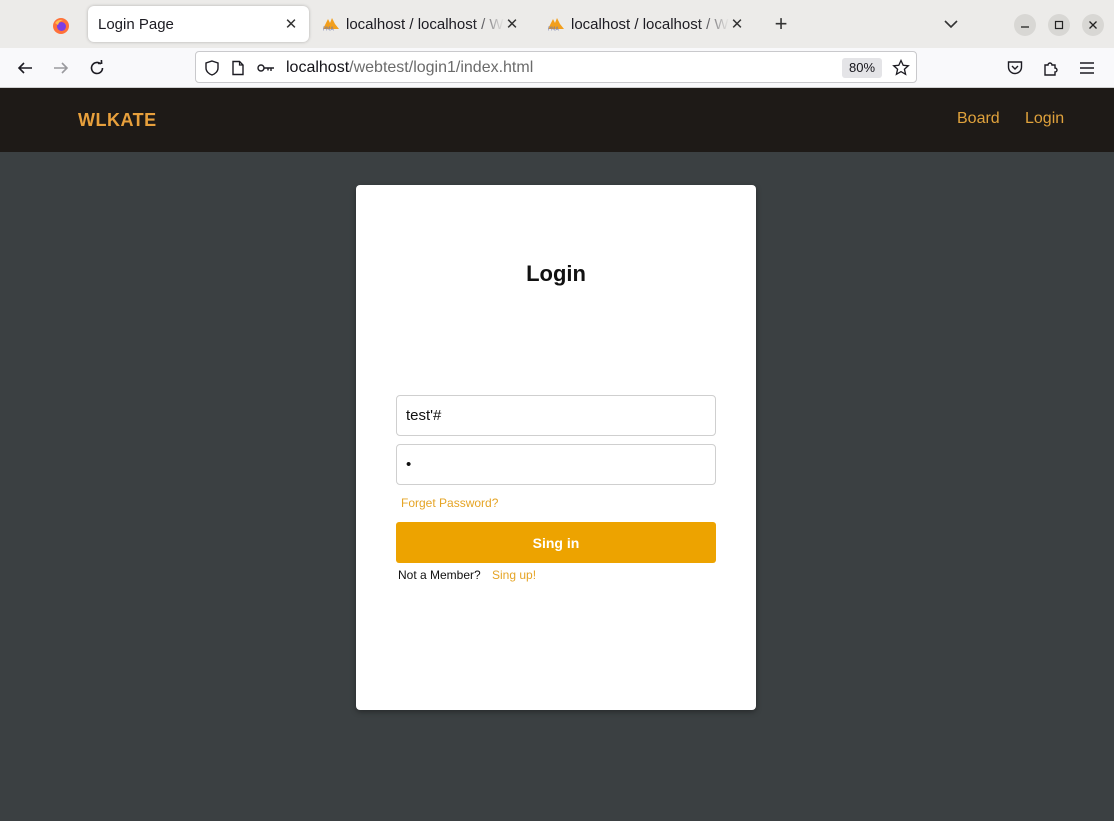 This screenshot has height=821, width=1114. Describe the element at coordinates (556, 542) in the screenshot. I see `sign-in-button: Sing in` at that location.